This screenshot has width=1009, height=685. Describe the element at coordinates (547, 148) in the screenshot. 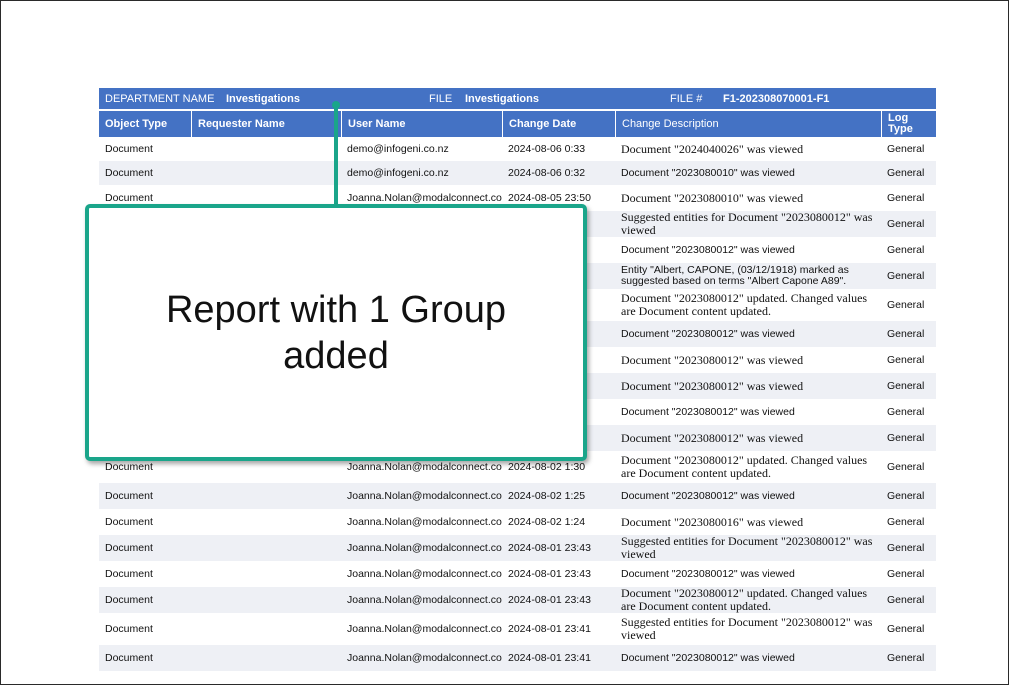

I see `change-date-cell: 2024-08-06 0:33` at that location.